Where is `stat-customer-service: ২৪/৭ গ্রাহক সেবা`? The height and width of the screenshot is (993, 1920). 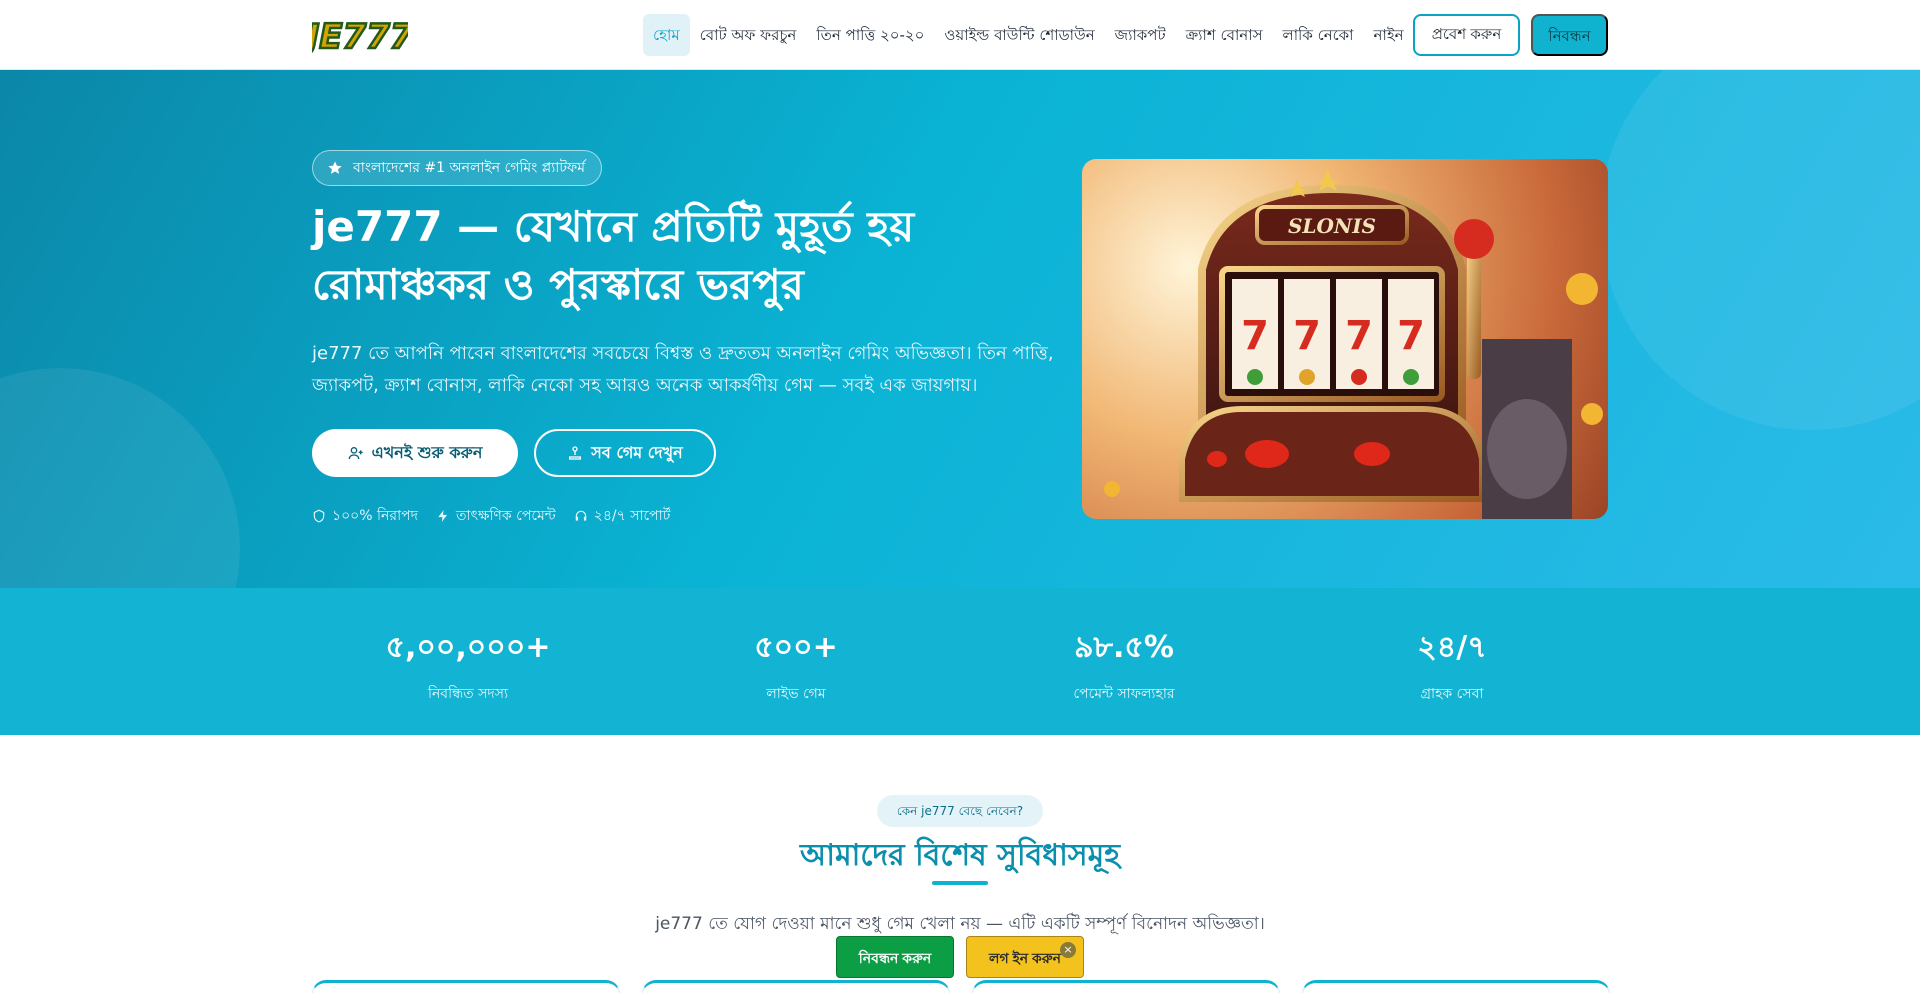 stat-customer-service: ২৪/৭ গ্রাহক সেবা is located at coordinates (1452, 667).